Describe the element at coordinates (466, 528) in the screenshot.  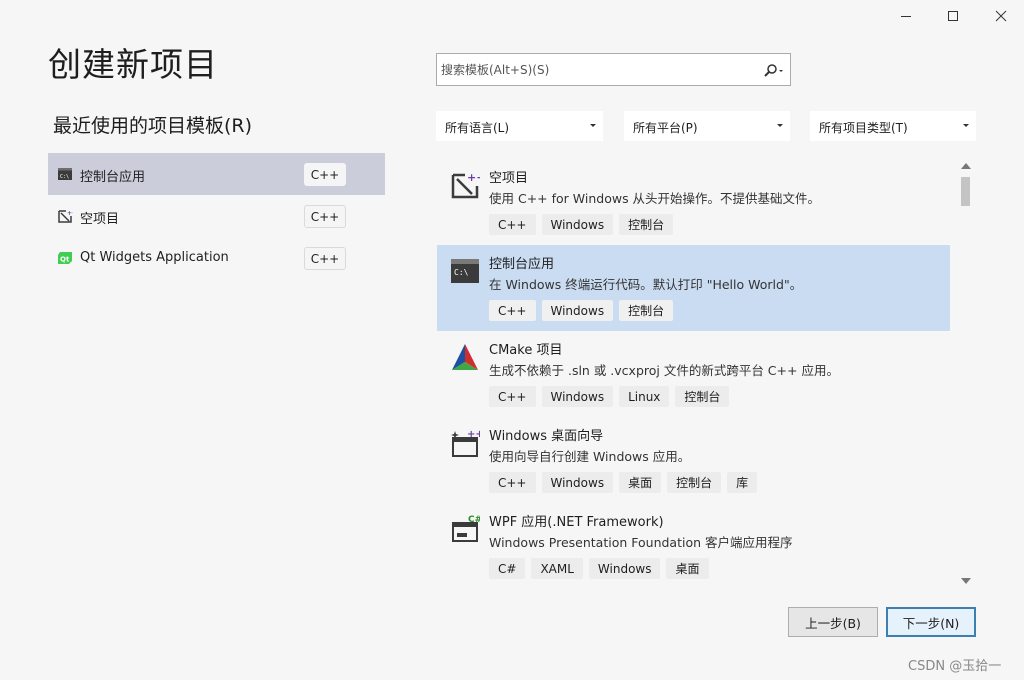
I see `wpf-icon: C#` at that location.